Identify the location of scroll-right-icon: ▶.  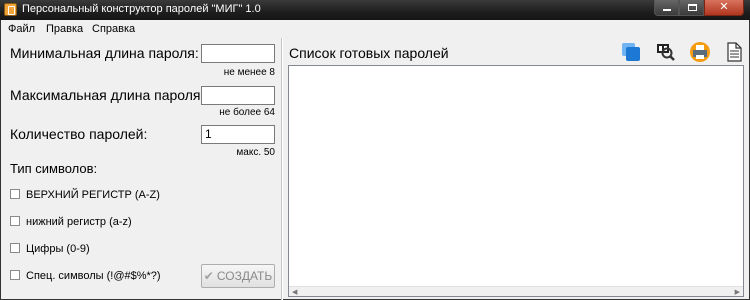
(737, 292).